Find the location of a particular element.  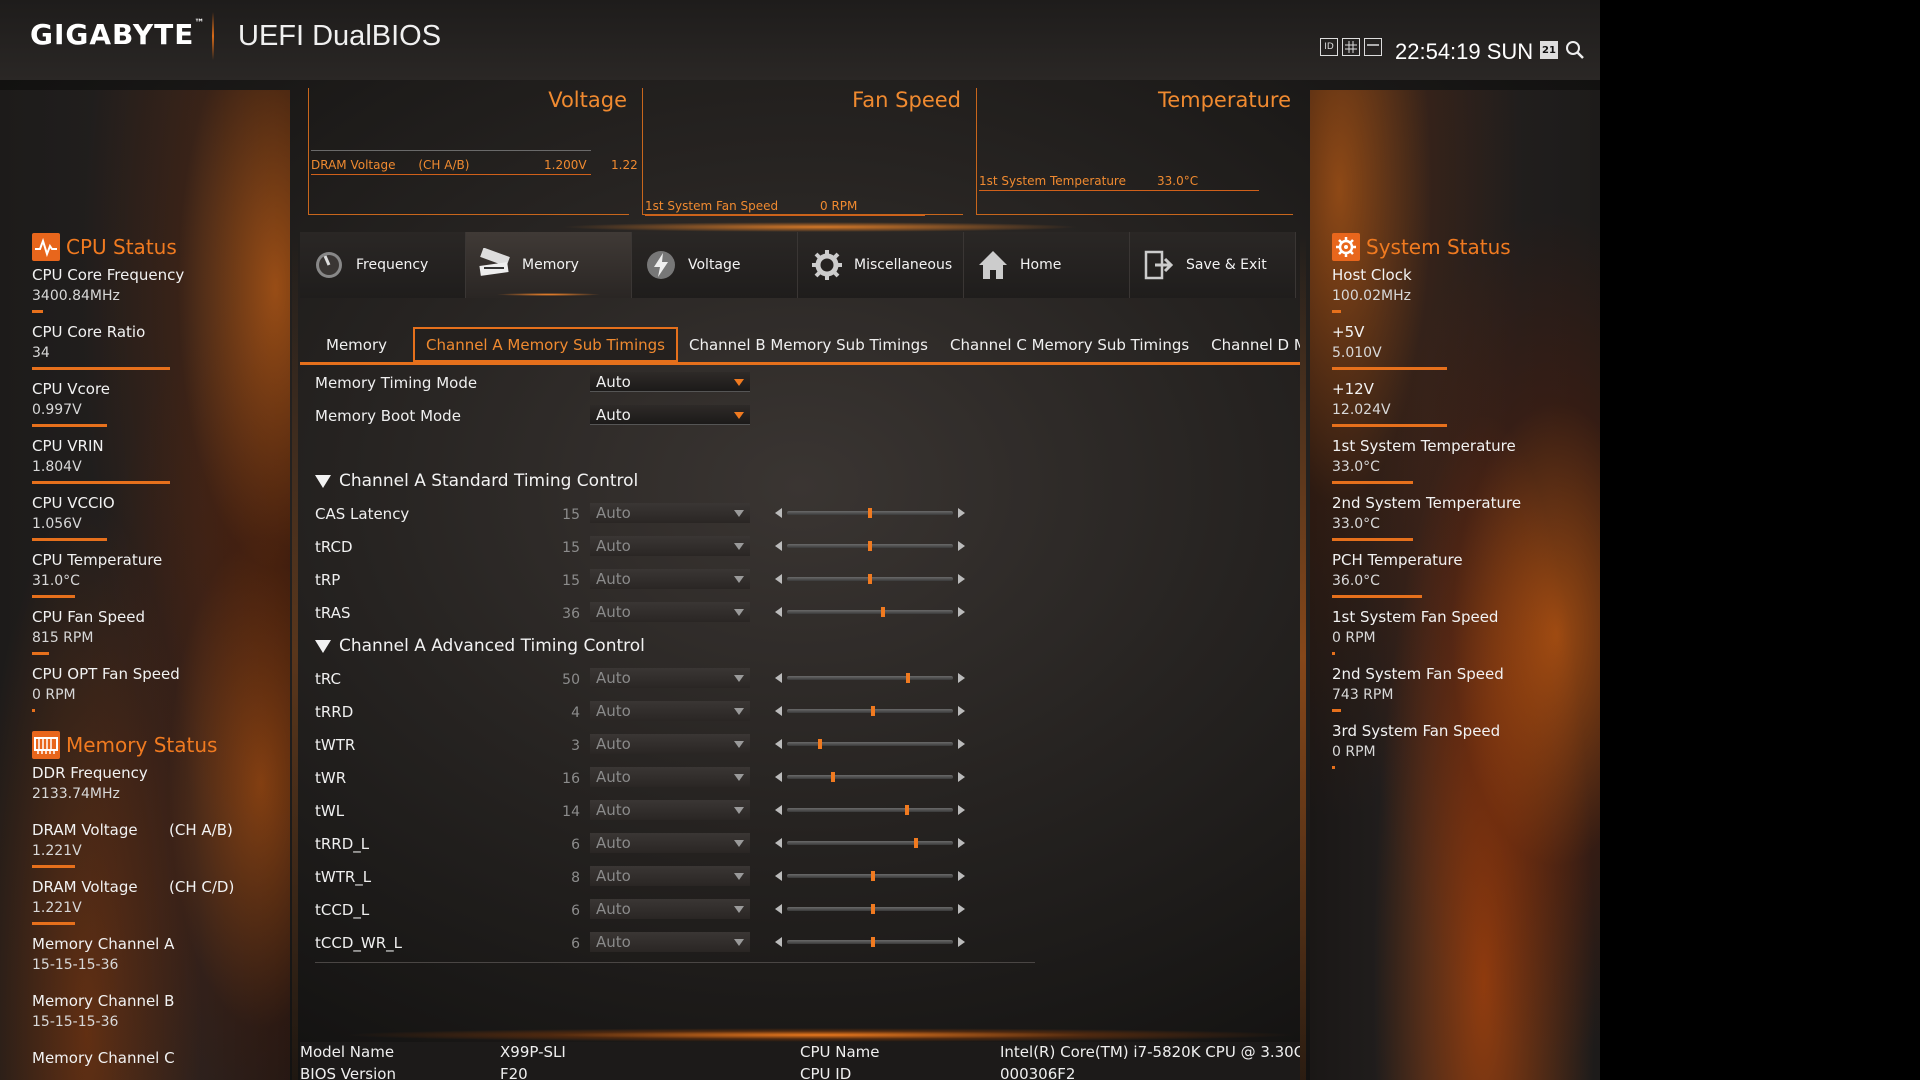

grid-view-icon is located at coordinates (1351, 47).